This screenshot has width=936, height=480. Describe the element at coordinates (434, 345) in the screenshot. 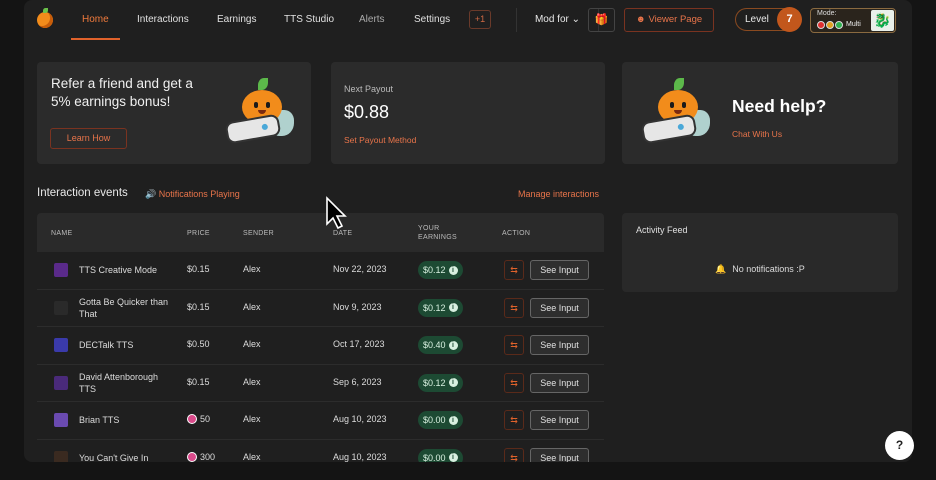

I see `earnings-value: $0.40` at that location.